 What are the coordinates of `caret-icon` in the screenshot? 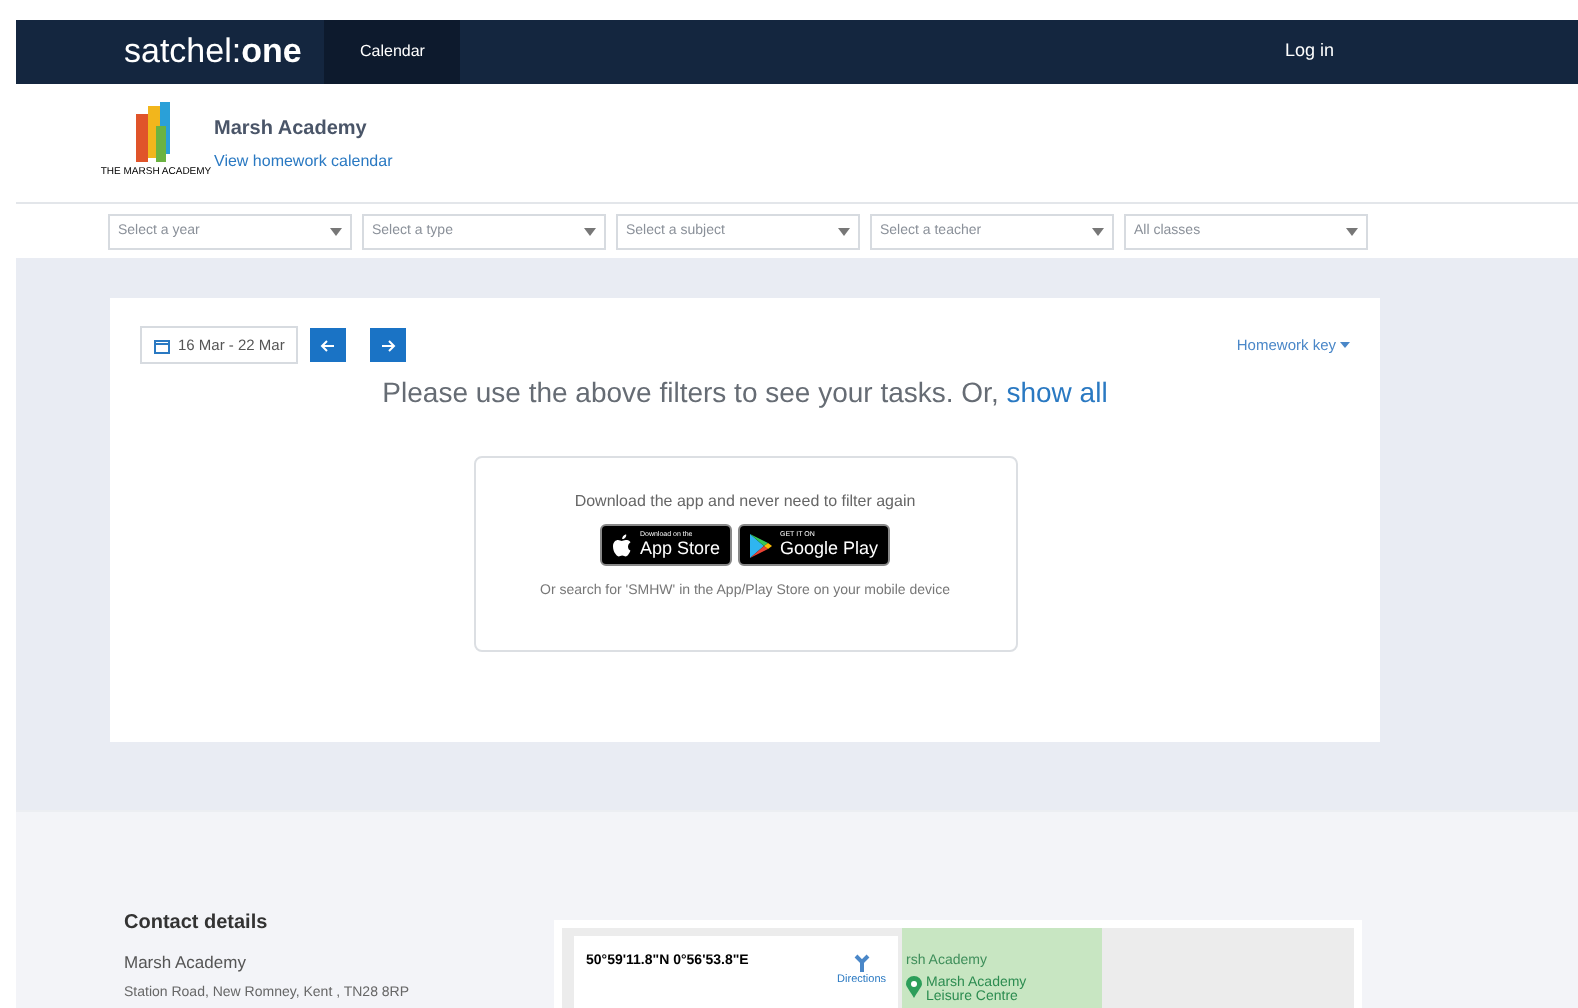 It's located at (1345, 345).